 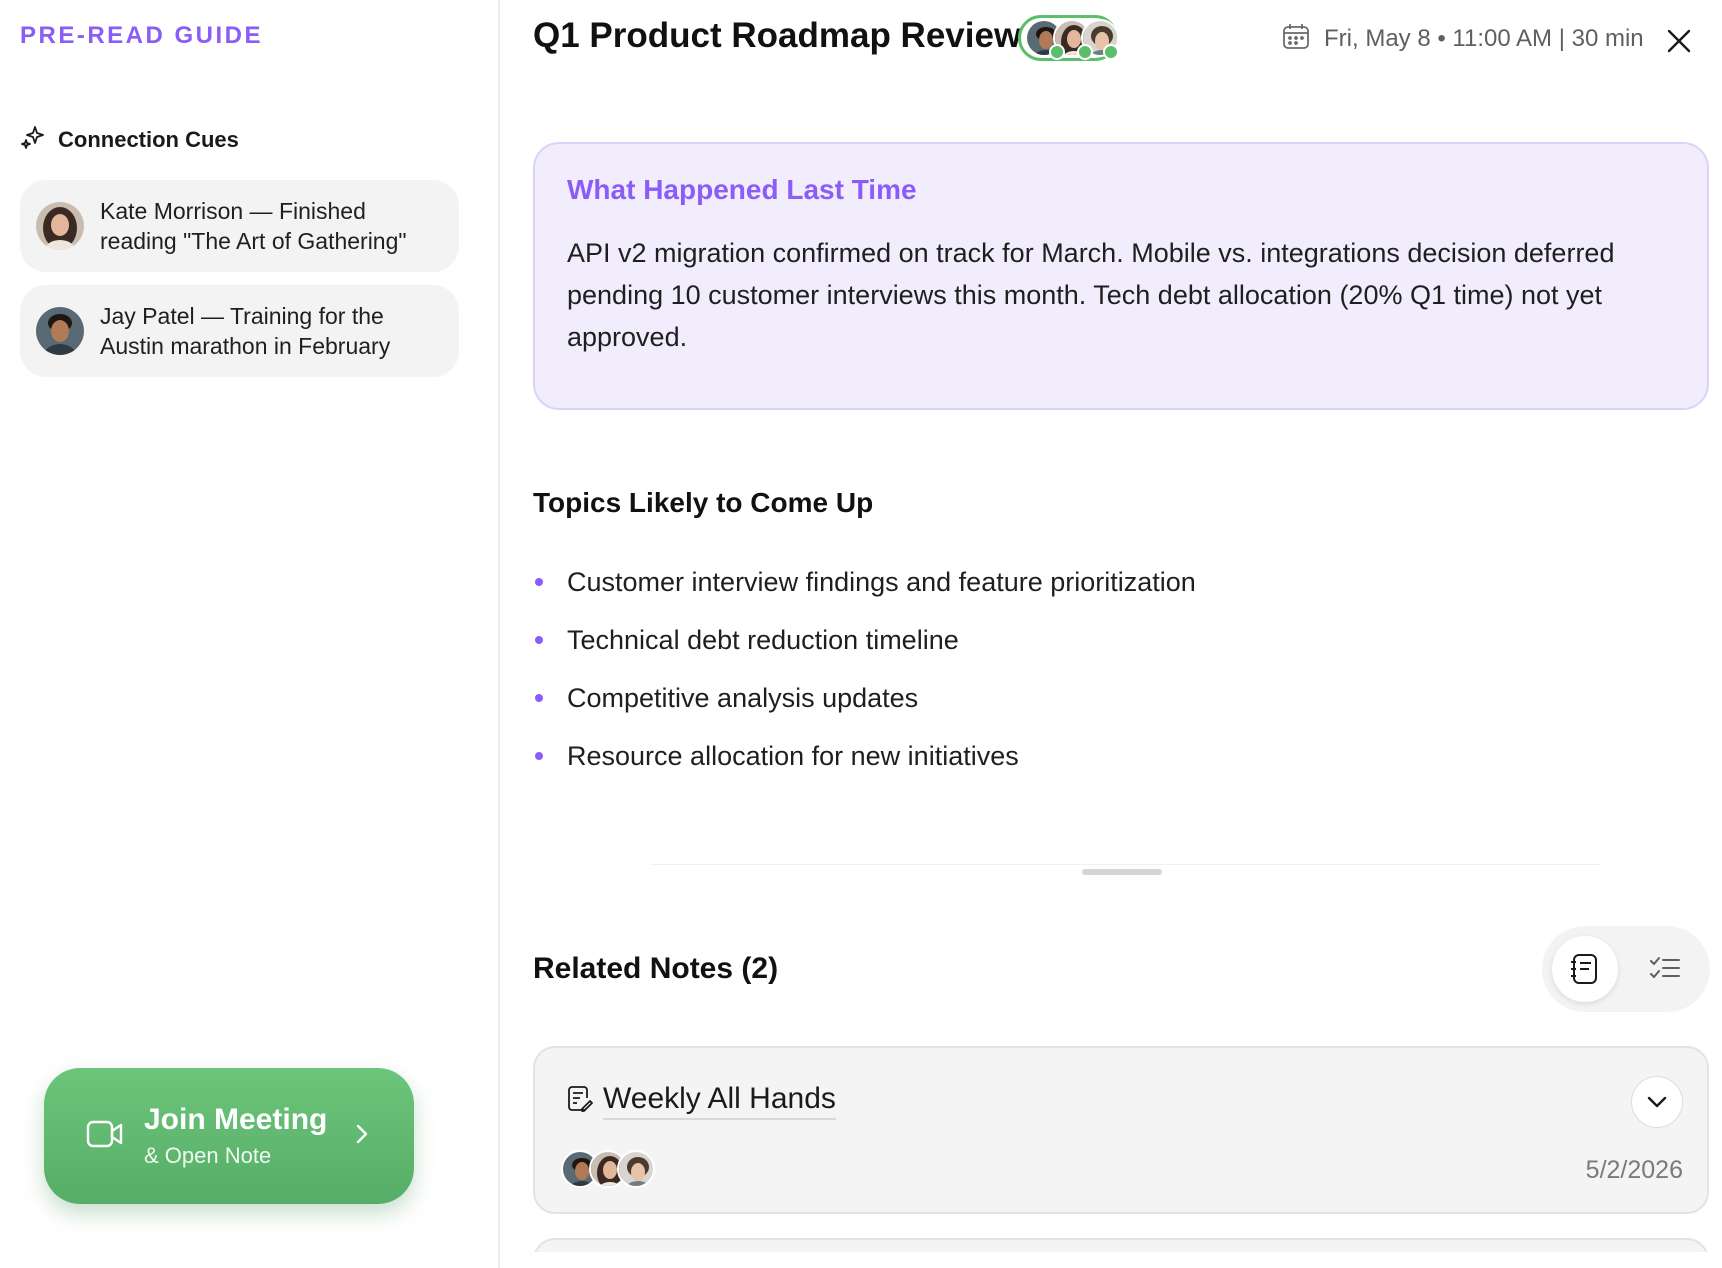 I want to click on connection-cues-title: Connection Cues, so click(x=148, y=139).